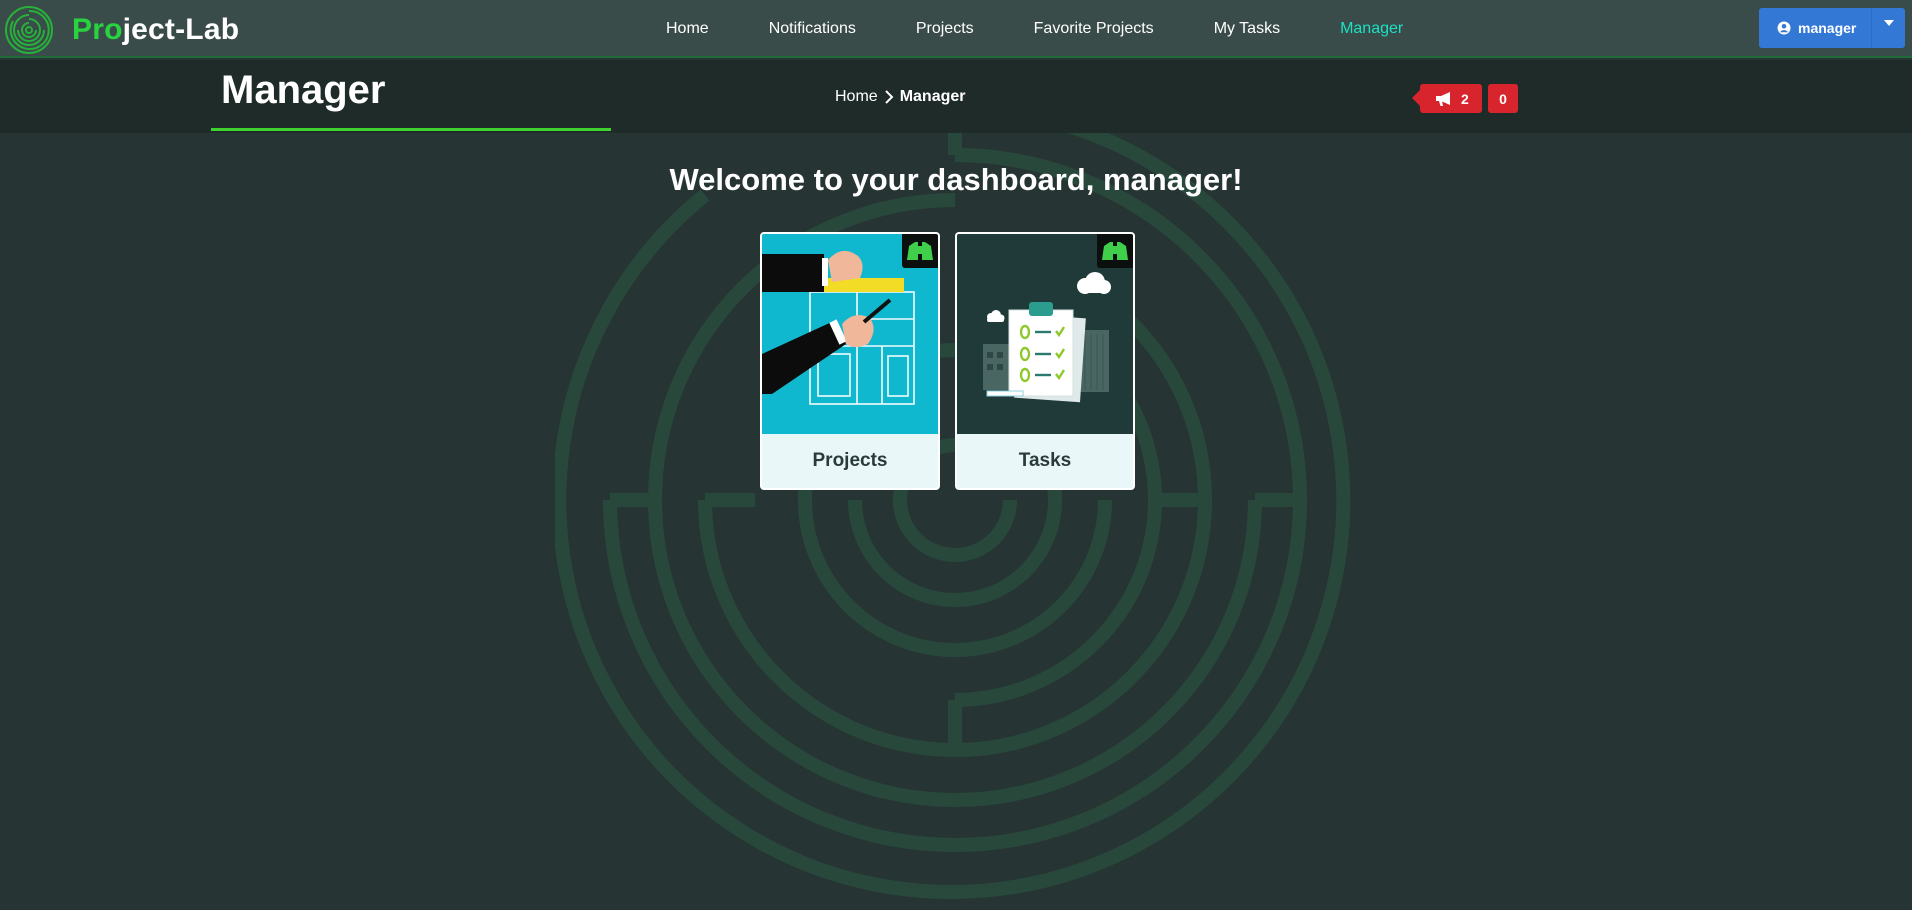  Describe the element at coordinates (1888, 28) in the screenshot. I see `user-menu-dropdown-toggle` at that location.